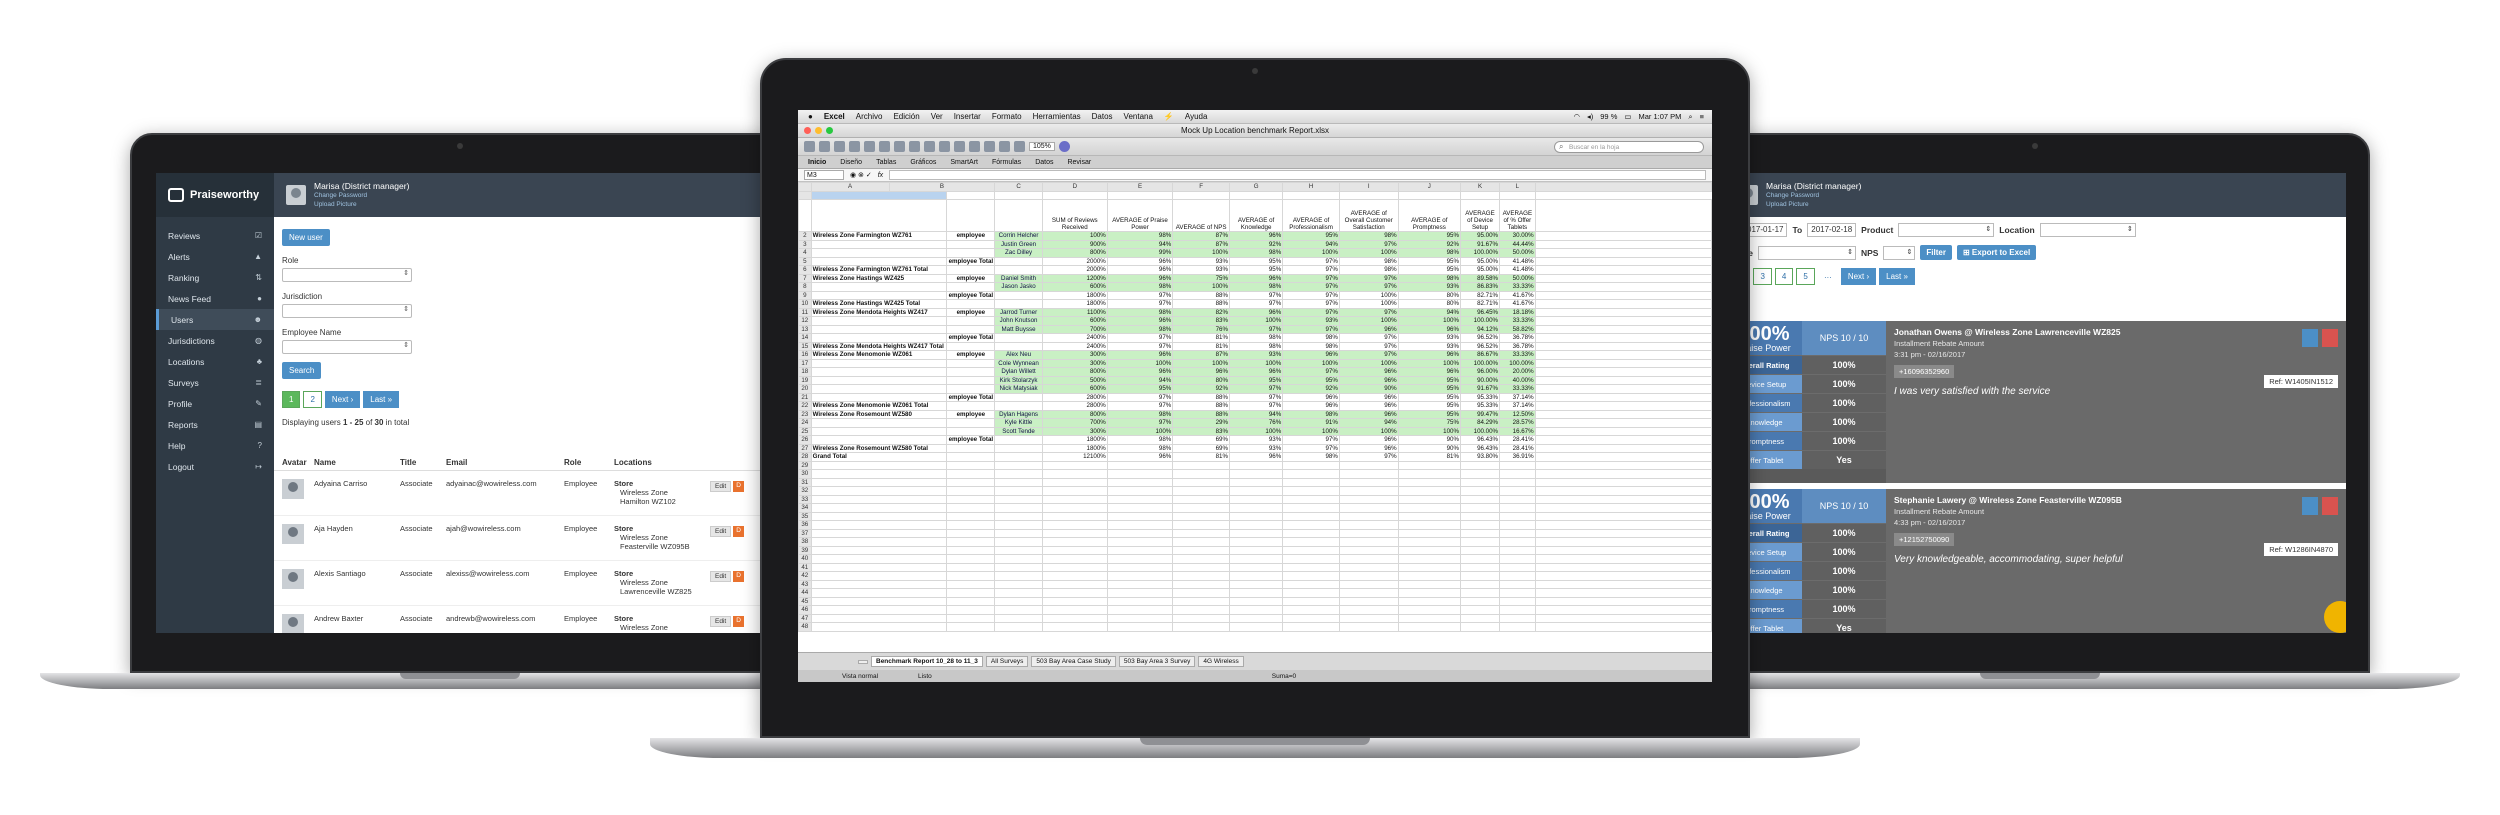 This screenshot has width=2500, height=815. Describe the element at coordinates (1074, 312) in the screenshot. I see `value-cell: 1100%` at that location.